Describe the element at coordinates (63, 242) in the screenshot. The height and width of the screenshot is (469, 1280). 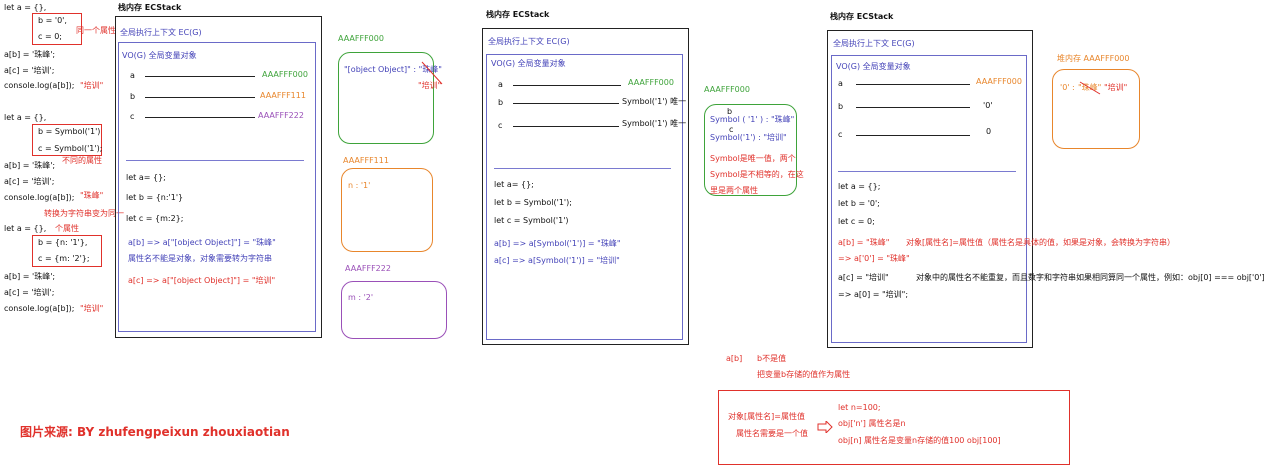
I see `code-line: b = {n: '1'},` at that location.